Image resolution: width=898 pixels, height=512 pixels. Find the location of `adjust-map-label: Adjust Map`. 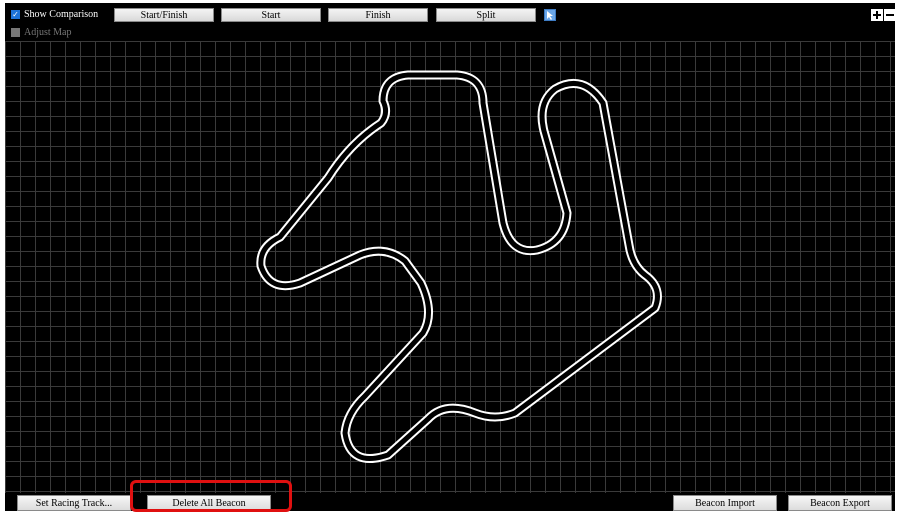

adjust-map-label: Adjust Map is located at coordinates (48, 32).